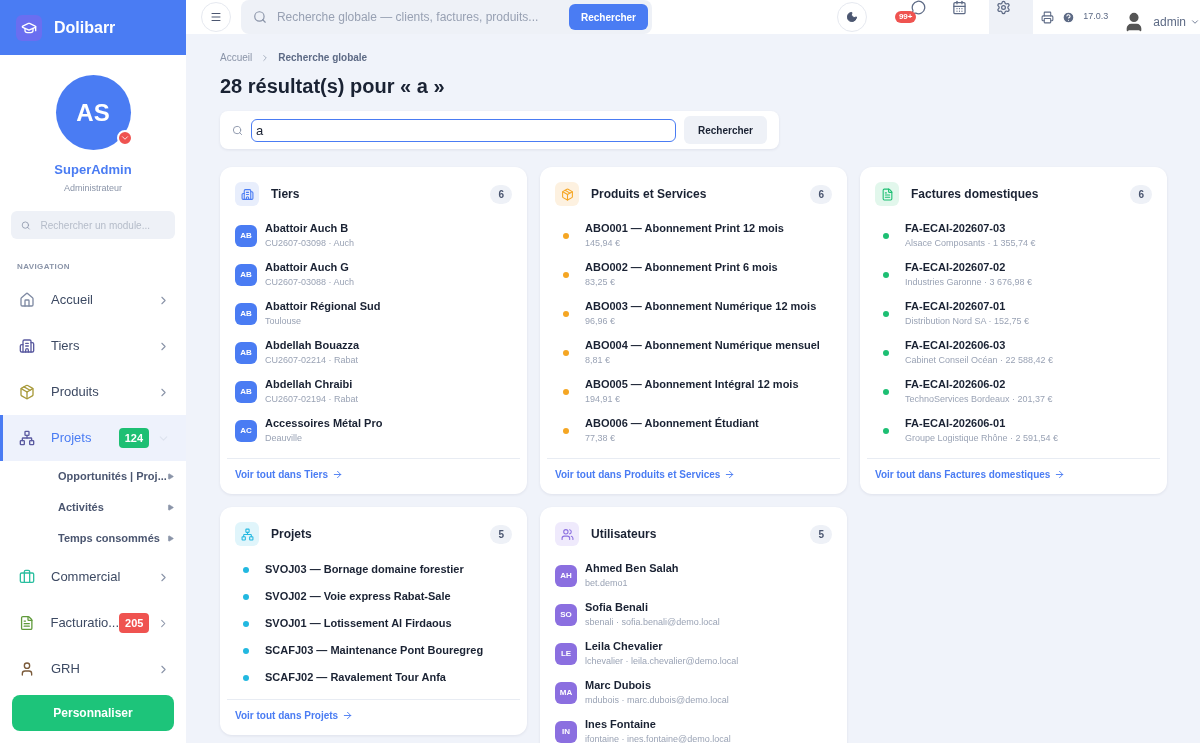  Describe the element at coordinates (358, 623) in the screenshot. I see `item-title: SVOJ01 — Lotissement Al Firdaous` at that location.